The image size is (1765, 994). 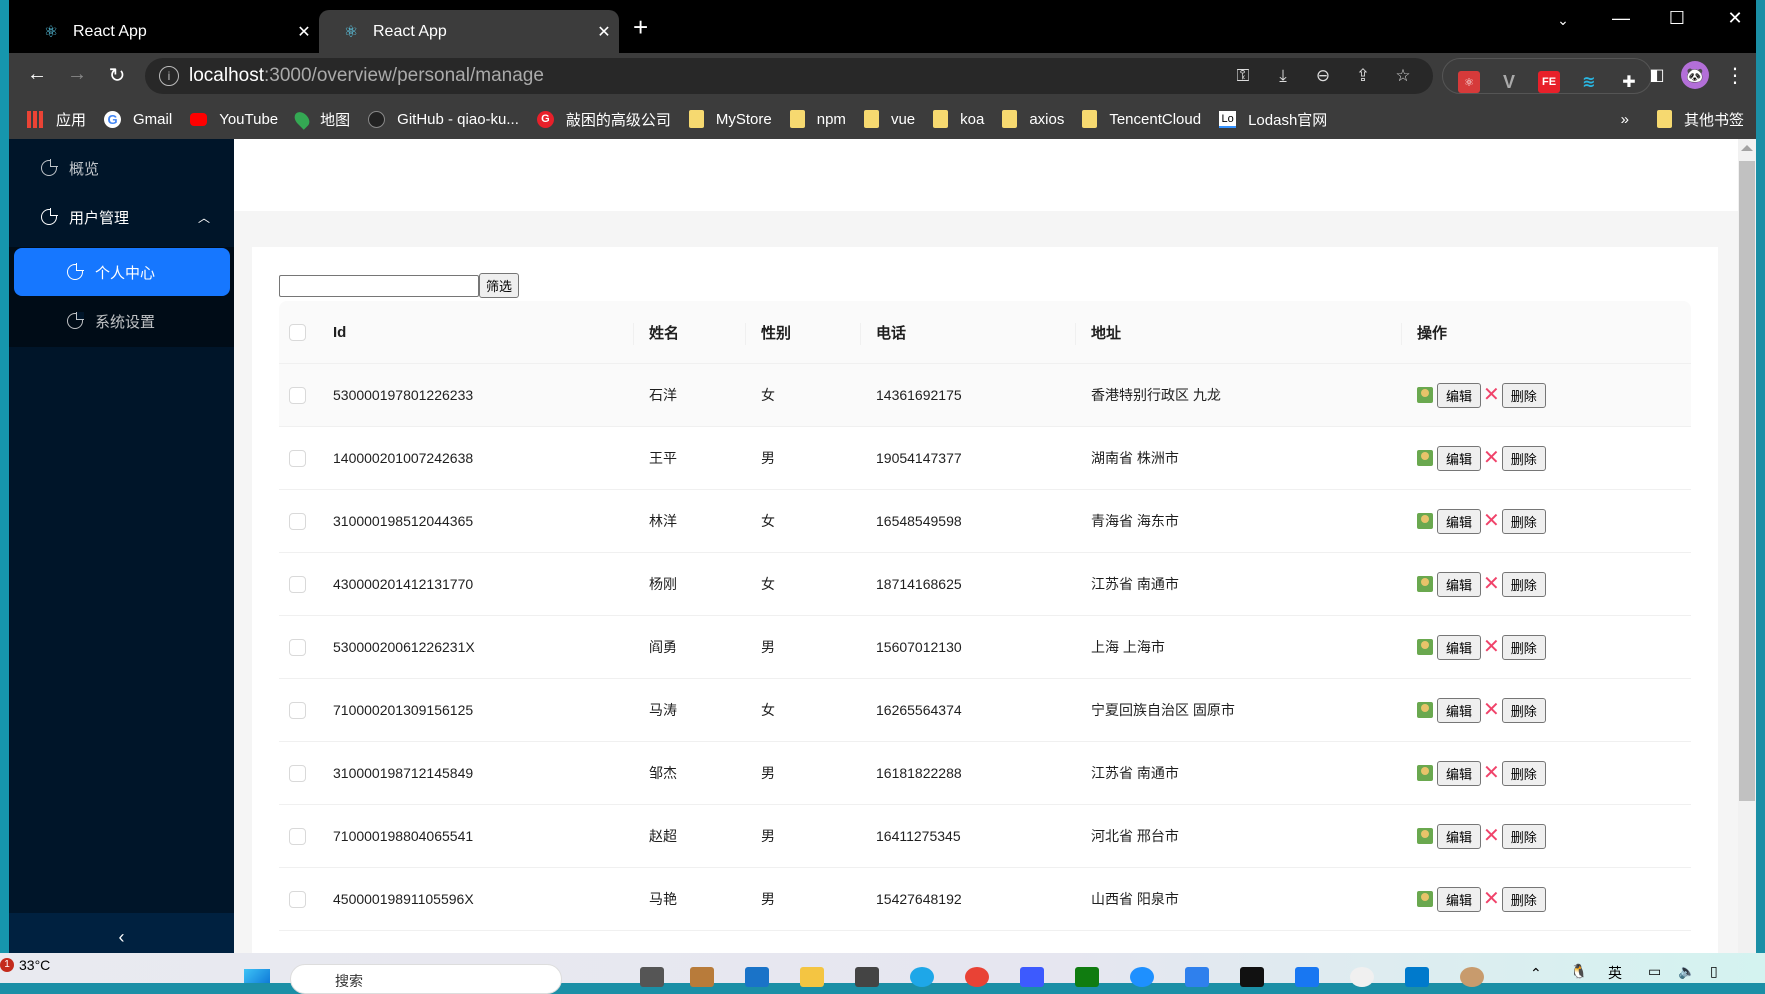 I want to click on scrollbar-thumb, so click(x=1747, y=481).